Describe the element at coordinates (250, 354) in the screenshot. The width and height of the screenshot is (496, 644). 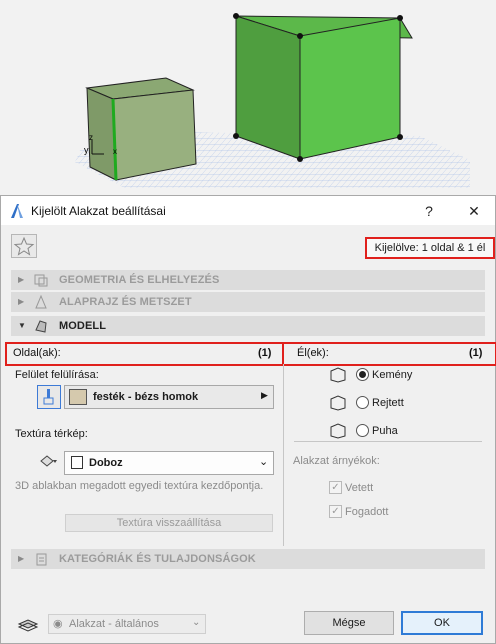
I see `faces-edges-header: Oldal(ak): (1) Él(ek): (1)` at that location.